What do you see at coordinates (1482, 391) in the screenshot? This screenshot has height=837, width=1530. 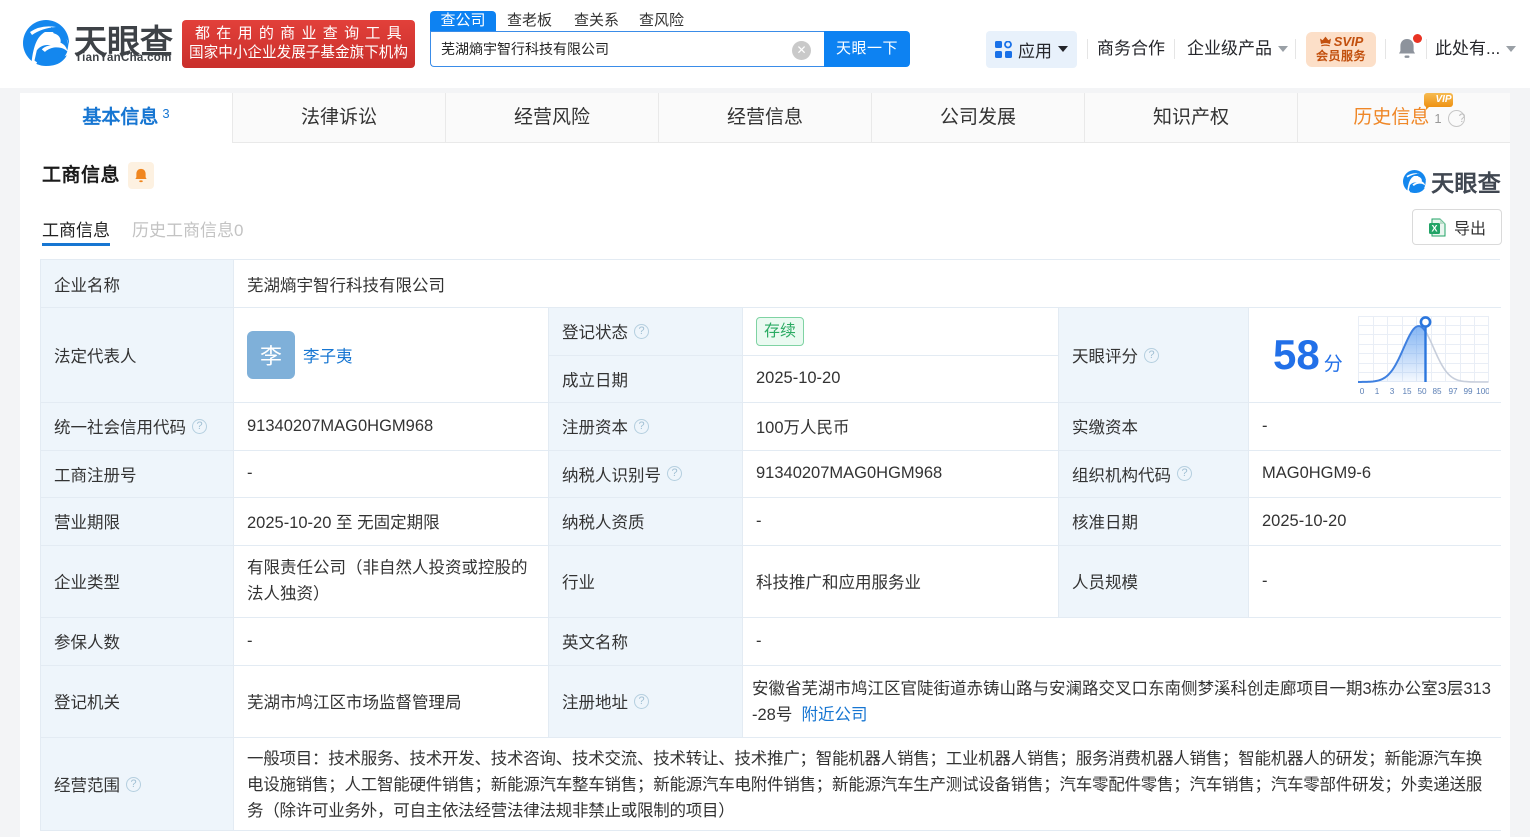 I see `svg-text: 100` at bounding box center [1482, 391].